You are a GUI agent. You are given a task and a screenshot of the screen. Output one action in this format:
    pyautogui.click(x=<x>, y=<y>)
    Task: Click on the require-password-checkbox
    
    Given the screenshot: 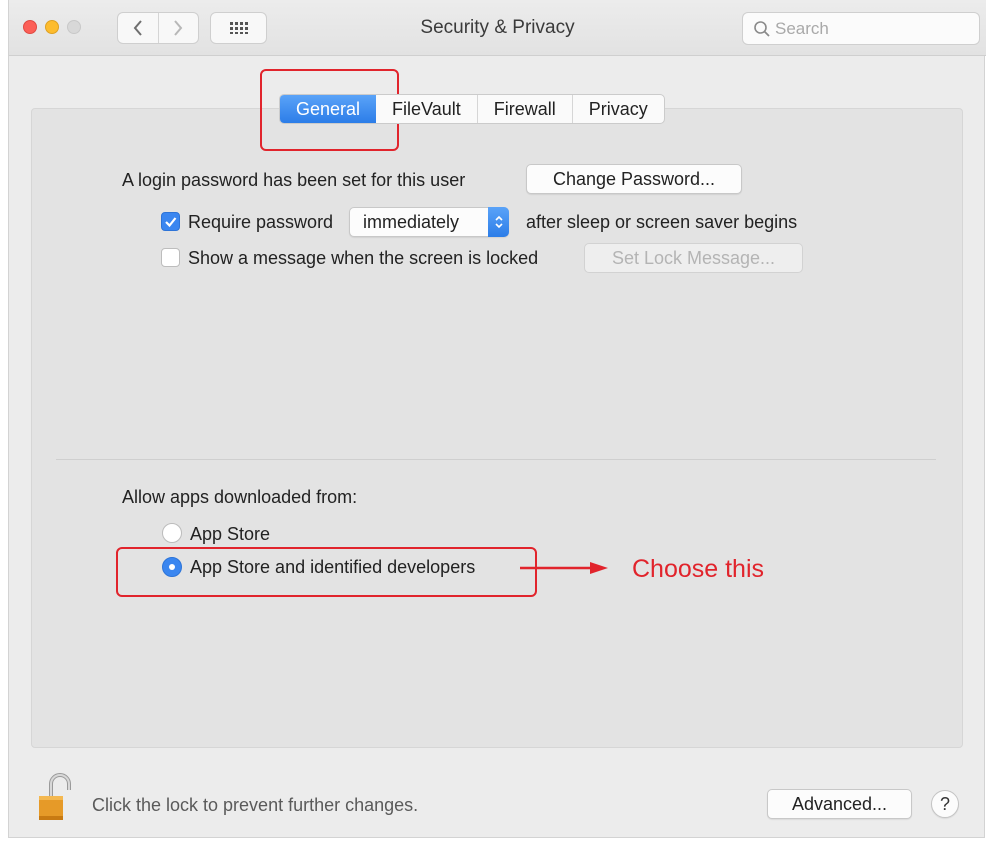 What is the action you would take?
    pyautogui.click(x=170, y=221)
    